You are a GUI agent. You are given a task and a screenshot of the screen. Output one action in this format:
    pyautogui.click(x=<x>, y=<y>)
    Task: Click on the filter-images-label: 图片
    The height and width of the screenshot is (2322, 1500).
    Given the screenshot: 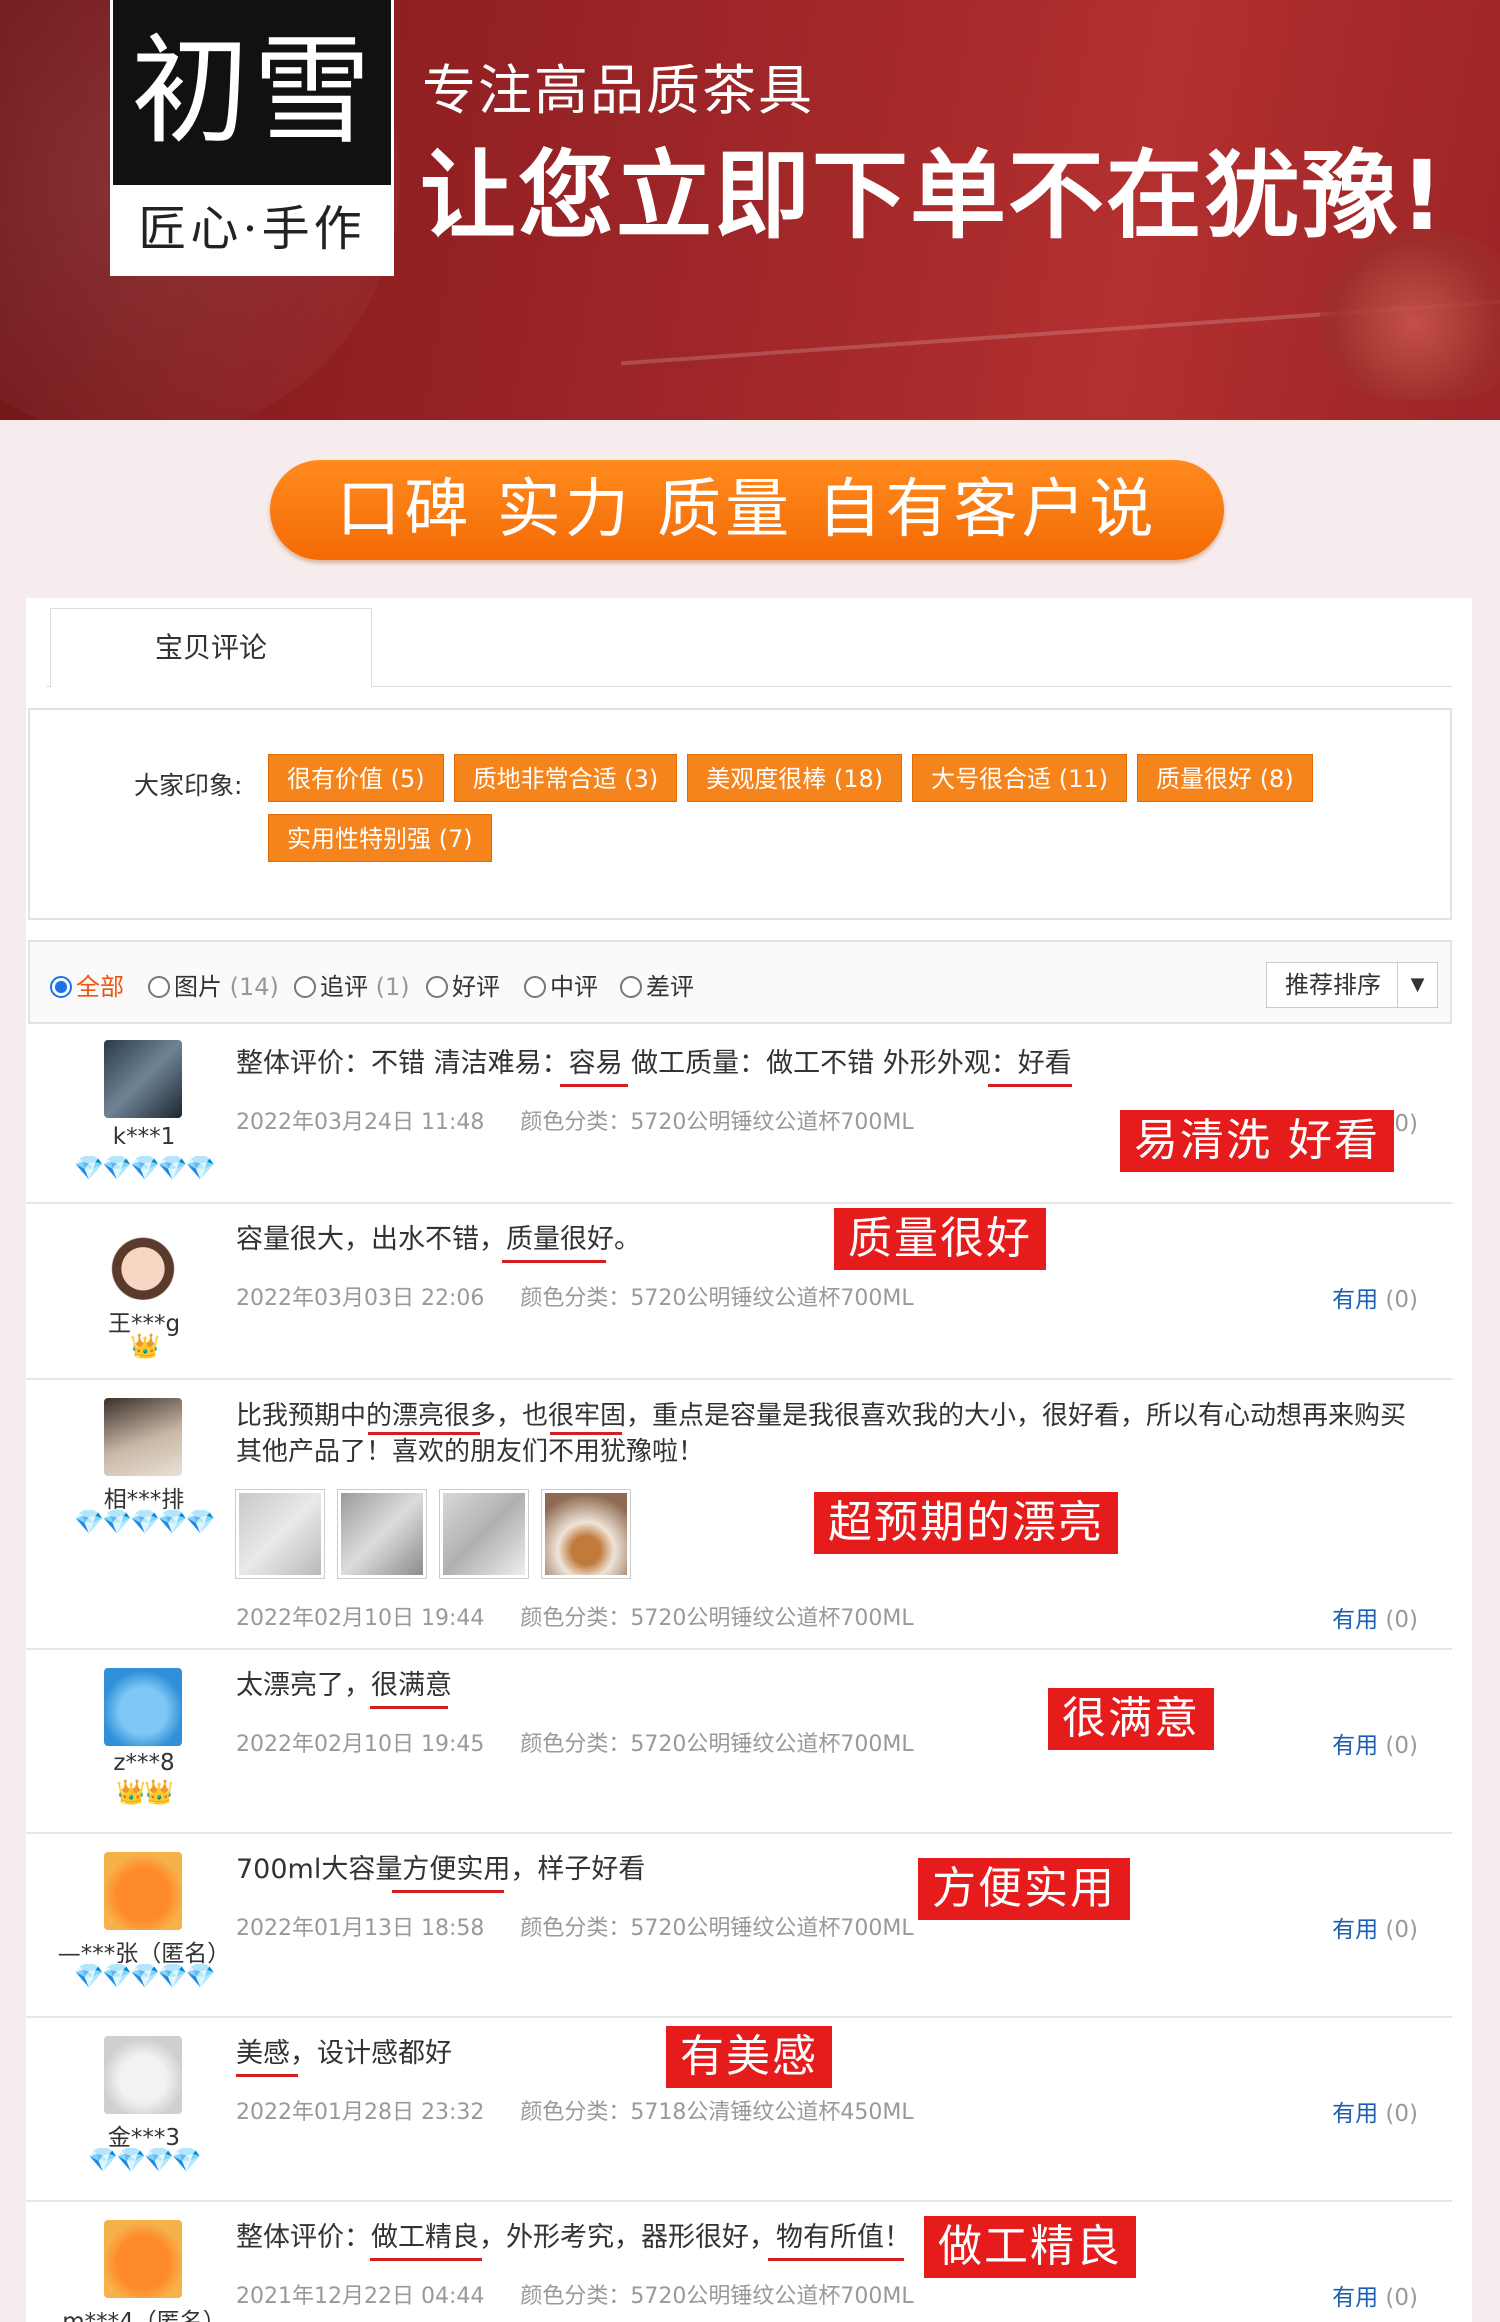 What is the action you would take?
    pyautogui.click(x=198, y=987)
    